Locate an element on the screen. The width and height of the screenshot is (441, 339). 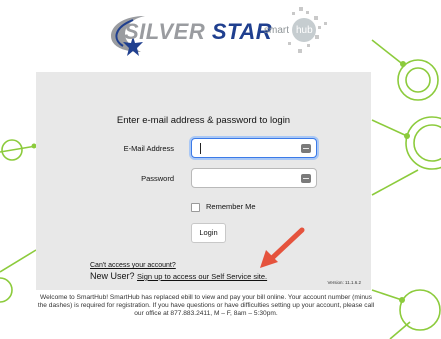
login-button: Login is located at coordinates (208, 233).